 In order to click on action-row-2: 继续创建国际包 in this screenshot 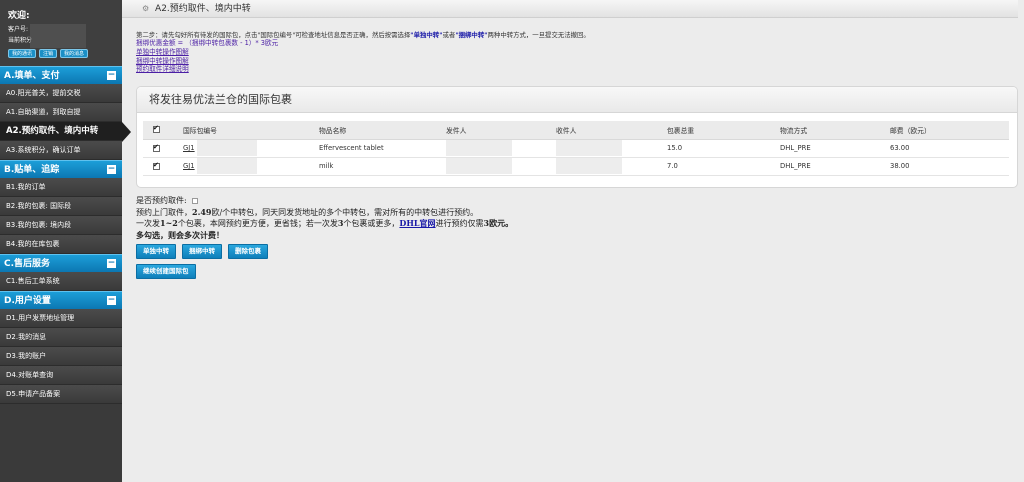, I will do `click(576, 271)`.